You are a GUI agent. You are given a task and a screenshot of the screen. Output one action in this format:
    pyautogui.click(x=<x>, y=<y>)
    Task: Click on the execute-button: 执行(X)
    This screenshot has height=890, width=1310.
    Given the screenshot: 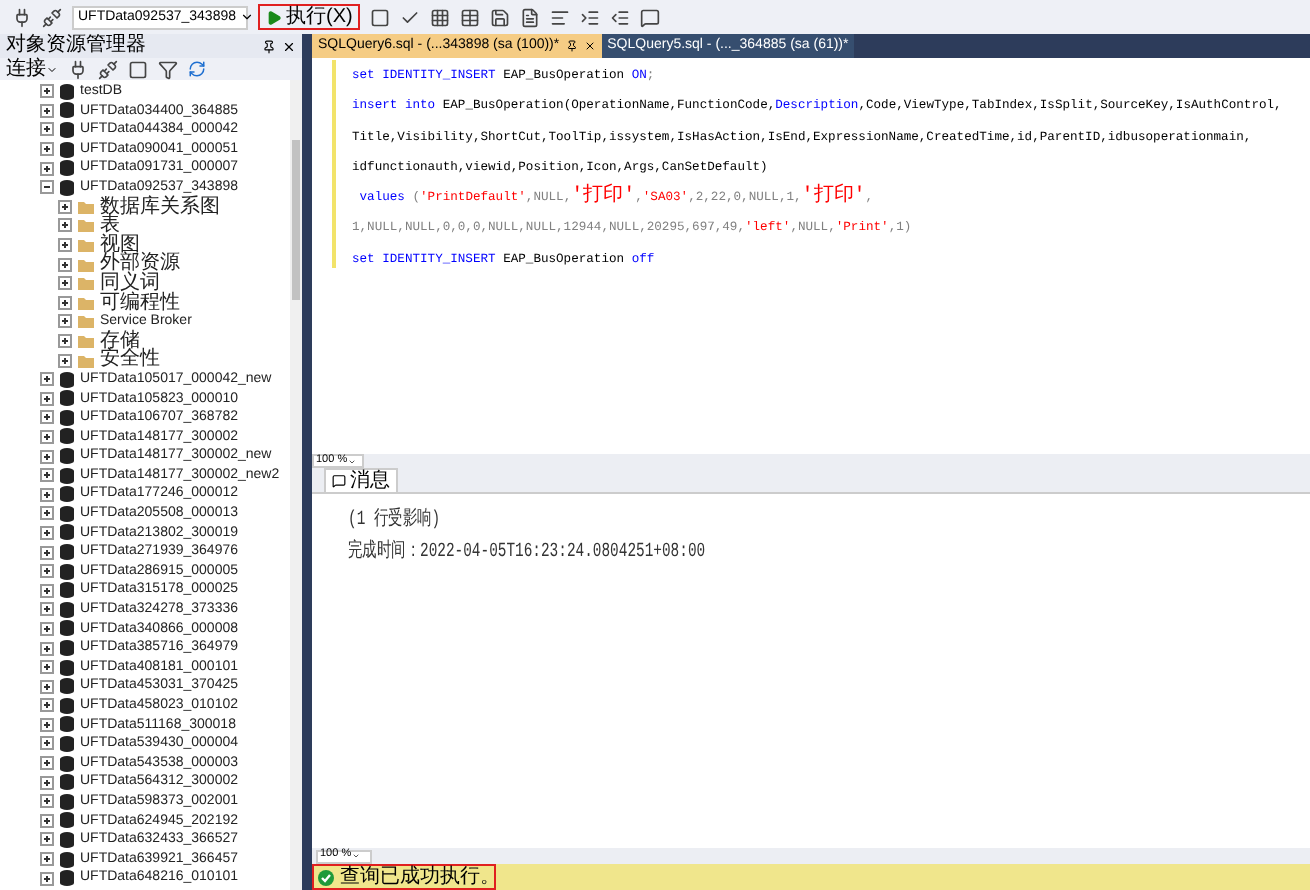 What is the action you would take?
    pyautogui.click(x=309, y=17)
    